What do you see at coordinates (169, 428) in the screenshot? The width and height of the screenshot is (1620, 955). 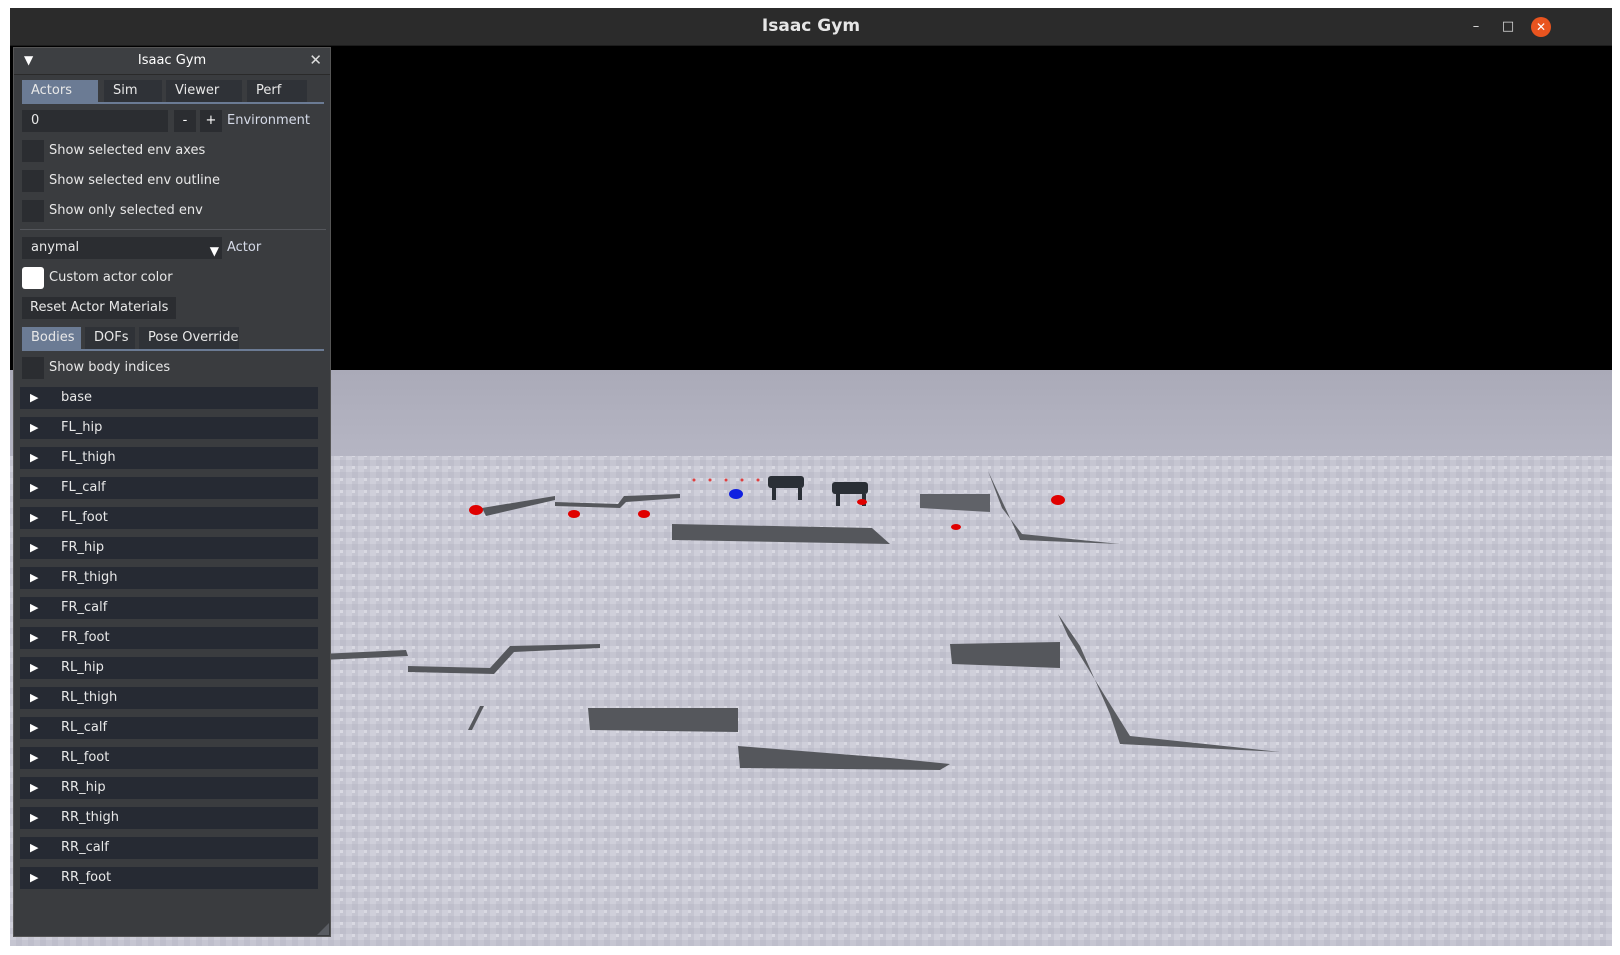 I see `body-tree-item: ▶ FL_hip` at bounding box center [169, 428].